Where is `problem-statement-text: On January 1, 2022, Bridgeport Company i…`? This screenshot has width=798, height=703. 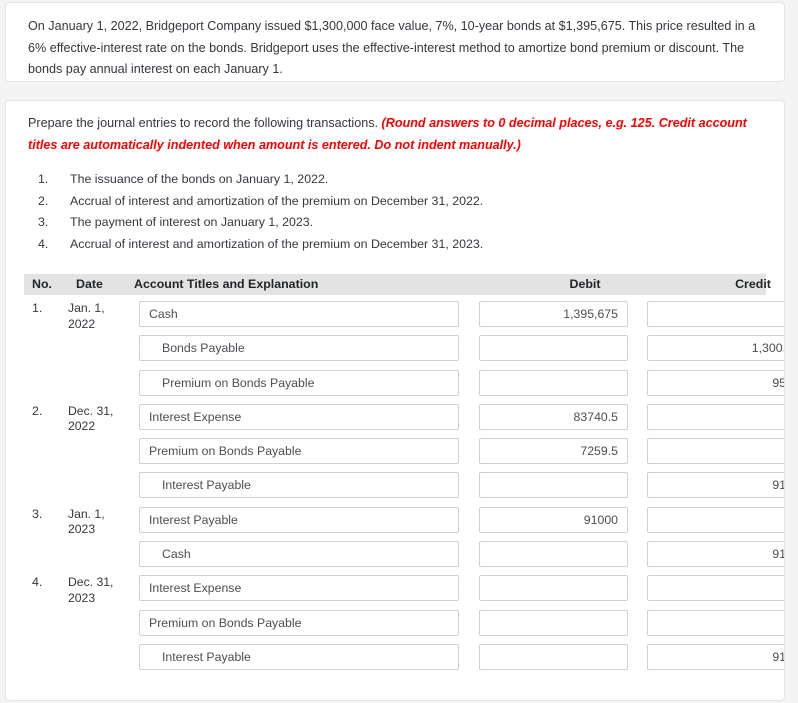 problem-statement-text: On January 1, 2022, Bridgeport Company i… is located at coordinates (392, 47).